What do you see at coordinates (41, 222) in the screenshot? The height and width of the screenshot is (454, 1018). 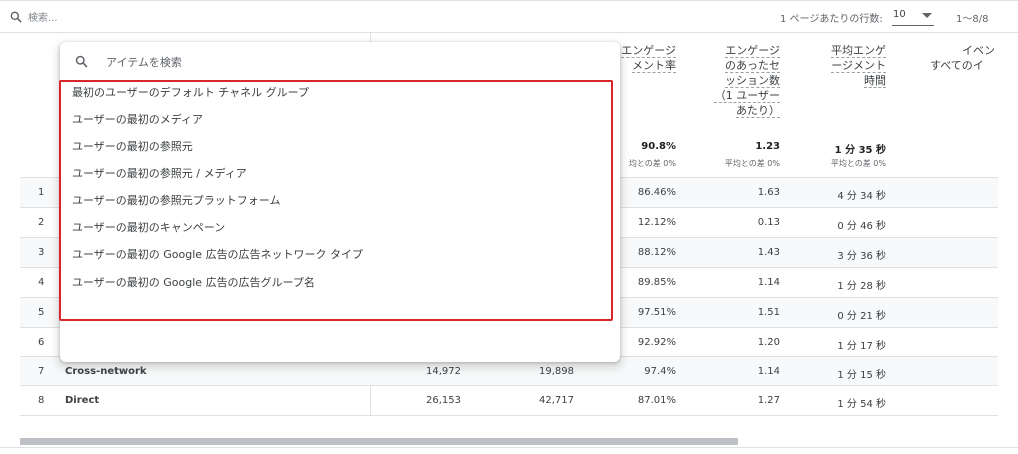 I see `row-index: 2` at bounding box center [41, 222].